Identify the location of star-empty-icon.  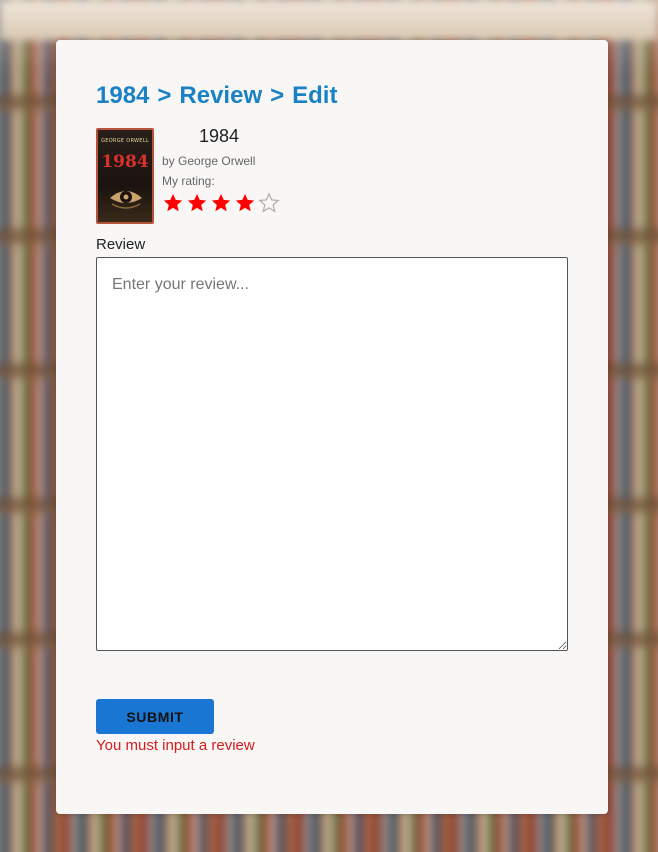
(269, 203).